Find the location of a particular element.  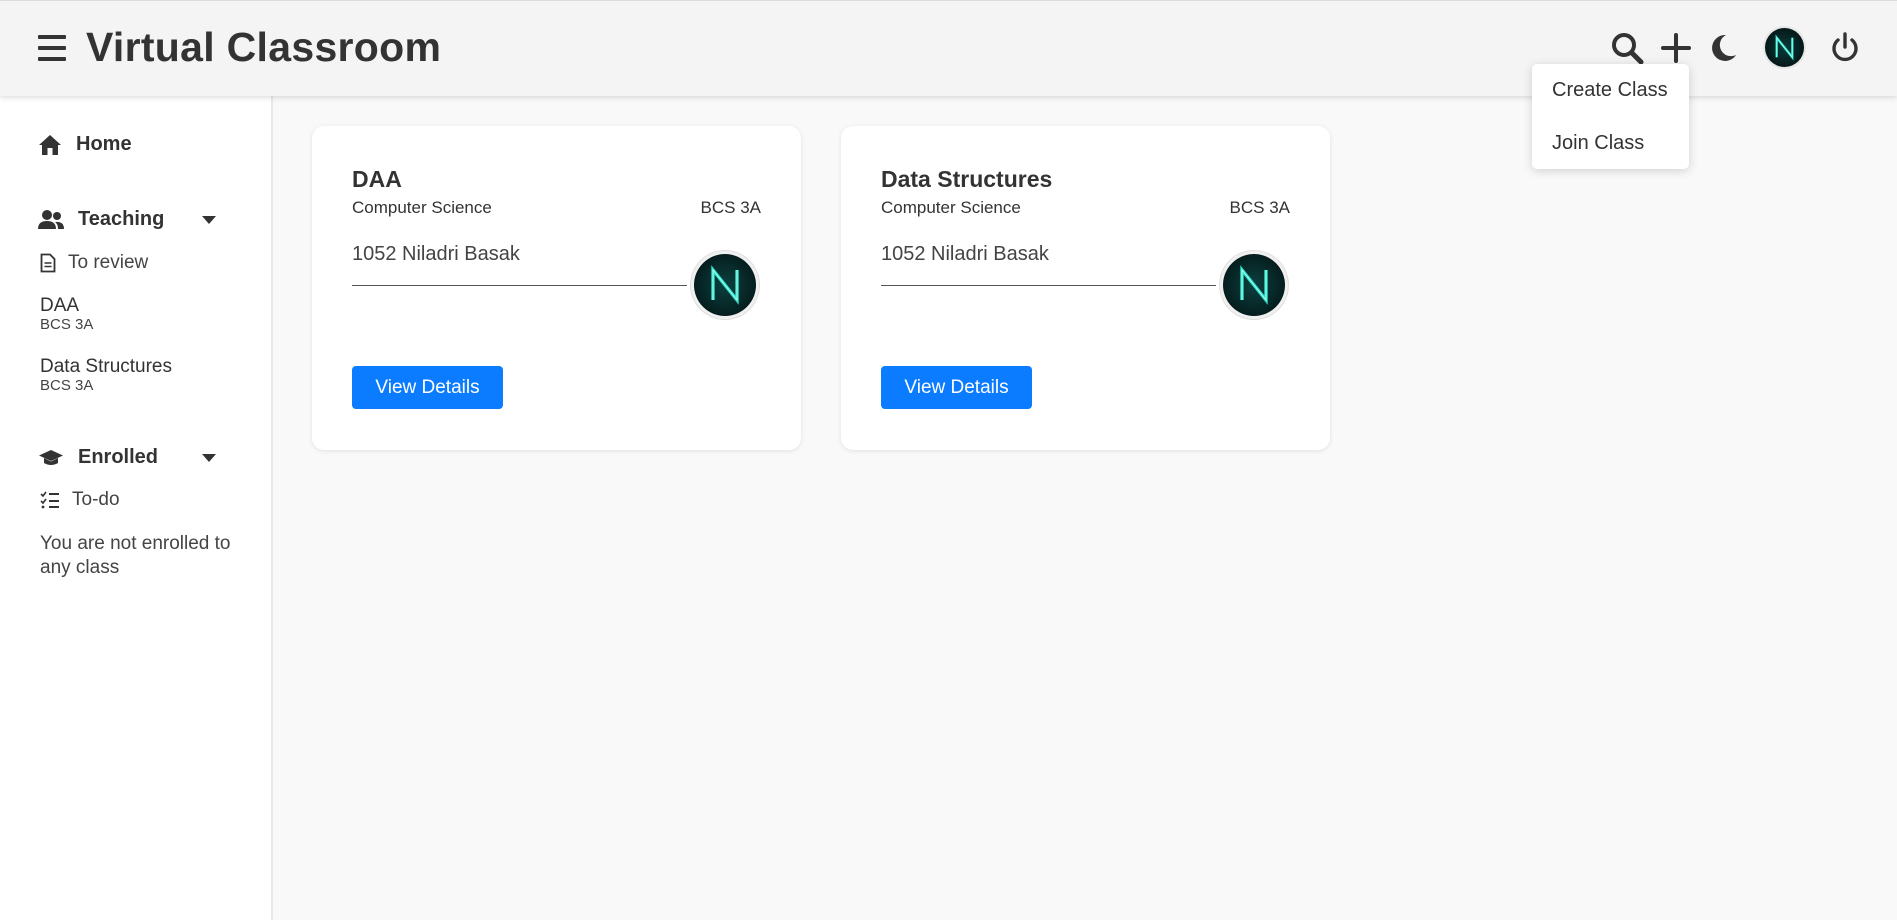

sidebar-section-label: Enrolled is located at coordinates (118, 457).